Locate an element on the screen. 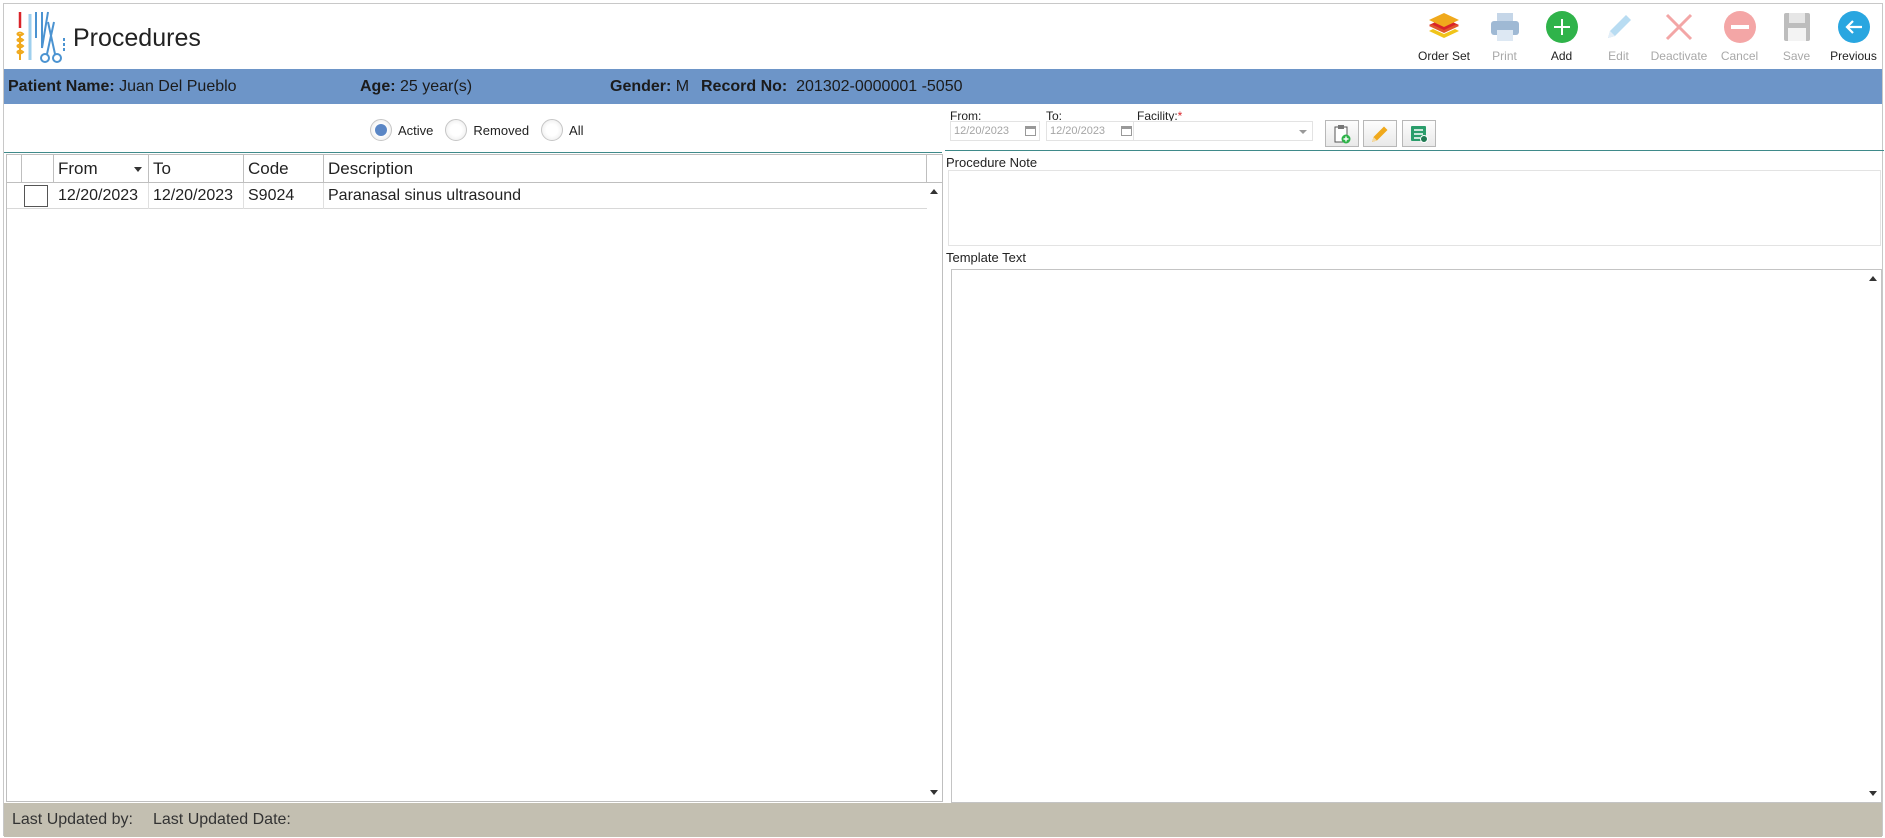 This screenshot has width=1885, height=838. status-footer: Last Updated by: Last Updated Date: is located at coordinates (943, 820).